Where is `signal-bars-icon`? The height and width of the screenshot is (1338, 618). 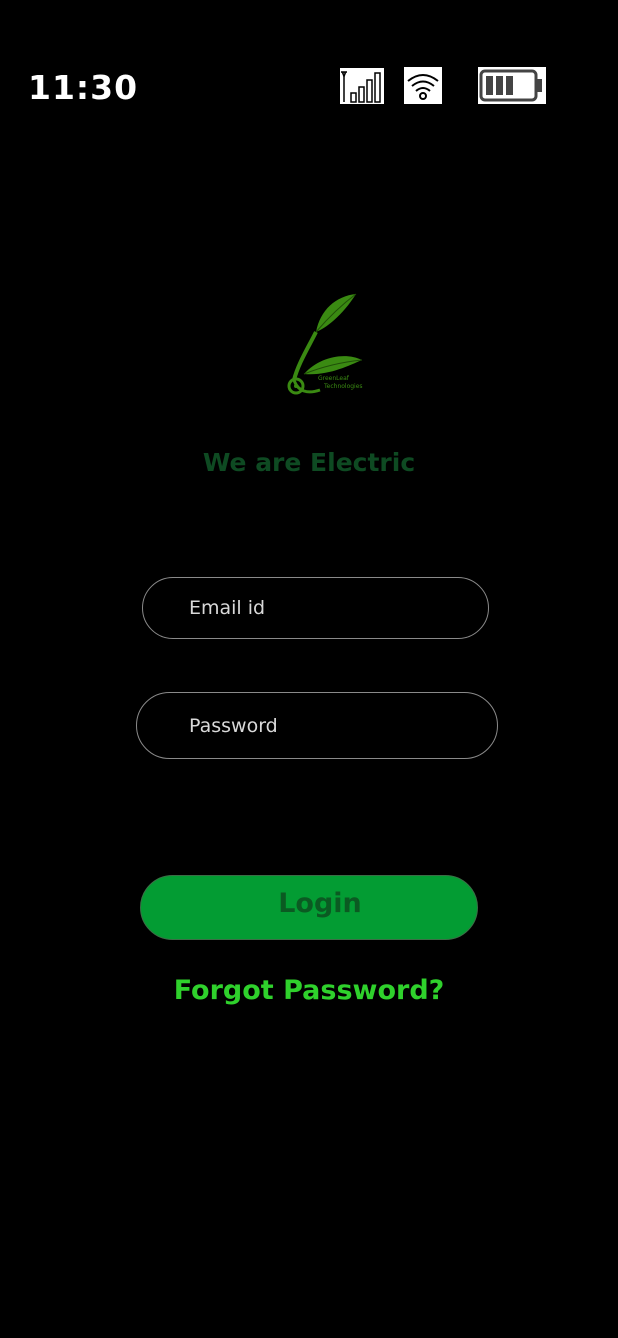
signal-bars-icon is located at coordinates (362, 86).